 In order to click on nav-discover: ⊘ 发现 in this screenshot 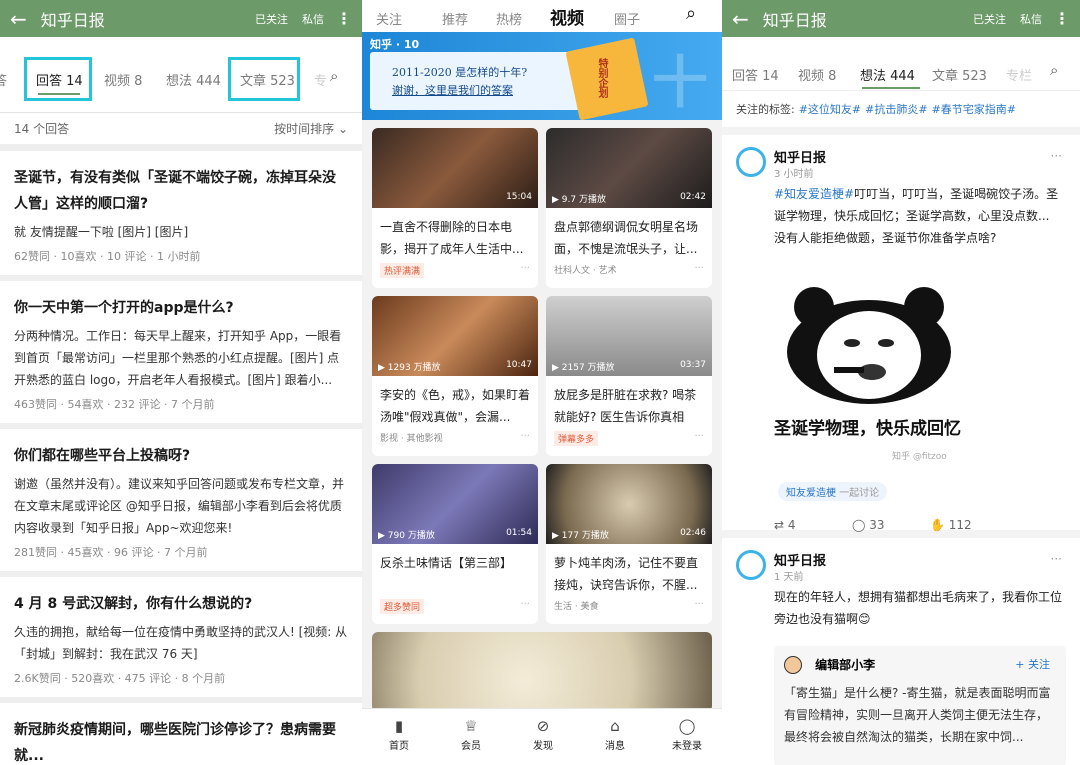, I will do `click(543, 730)`.